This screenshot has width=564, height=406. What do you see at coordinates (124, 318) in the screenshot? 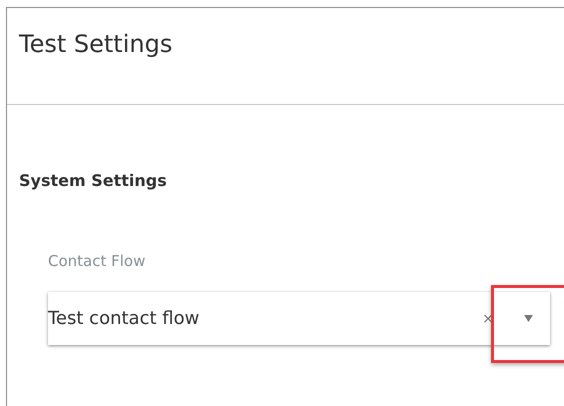
I see `selected-value: Test contact flow` at bounding box center [124, 318].